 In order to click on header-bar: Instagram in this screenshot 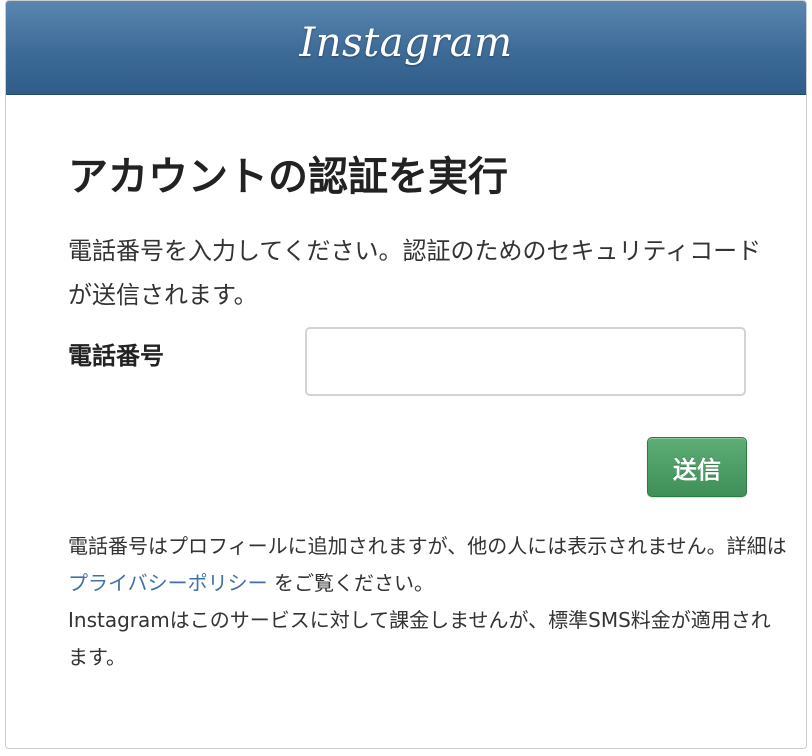, I will do `click(406, 48)`.